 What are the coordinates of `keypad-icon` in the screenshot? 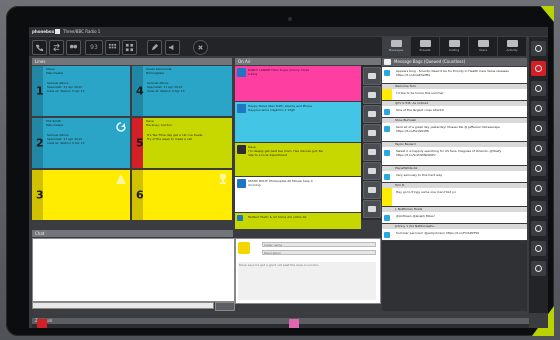 It's located at (112, 47).